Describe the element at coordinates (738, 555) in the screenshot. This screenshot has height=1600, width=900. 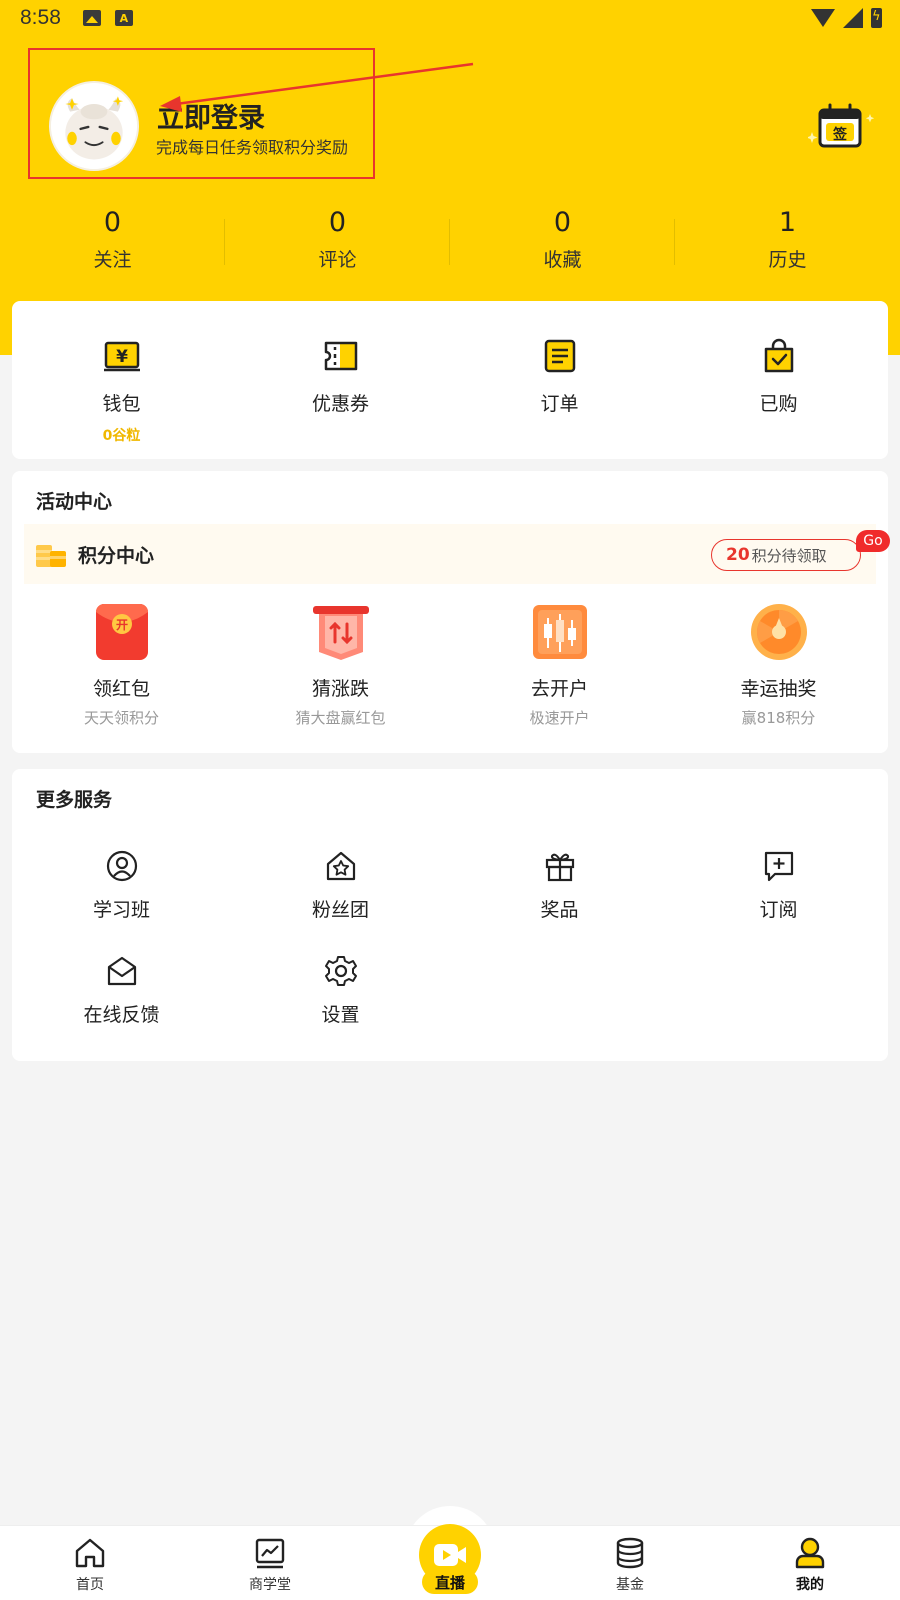
I see `points-pending-count: 20` at that location.